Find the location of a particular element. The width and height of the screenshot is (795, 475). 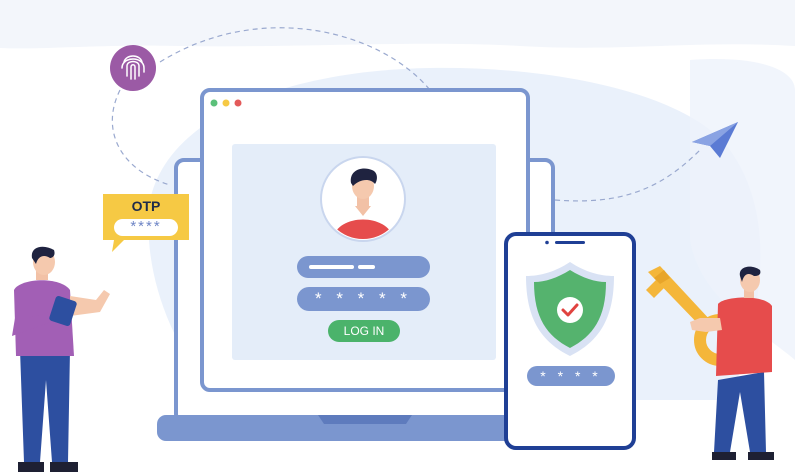

phone-pin-mask: * * * * is located at coordinates (571, 376).